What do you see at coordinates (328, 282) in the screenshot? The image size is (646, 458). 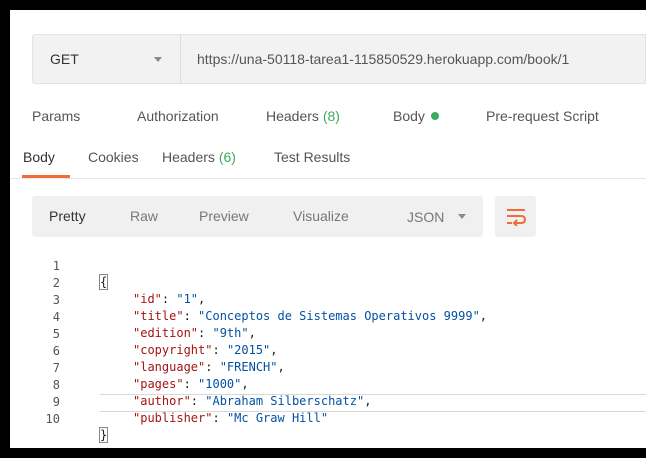 I see `code-line: 2 "id": "1",` at bounding box center [328, 282].